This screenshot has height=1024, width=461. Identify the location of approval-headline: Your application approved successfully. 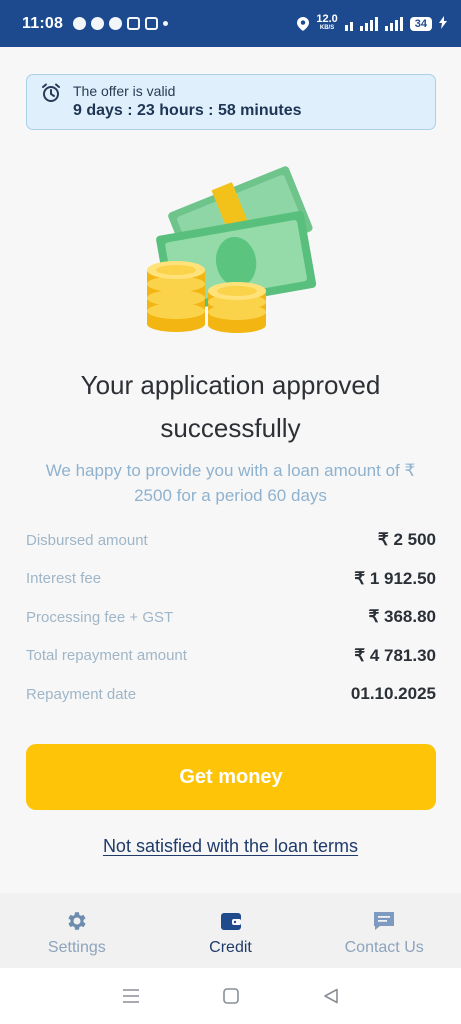
(230, 406).